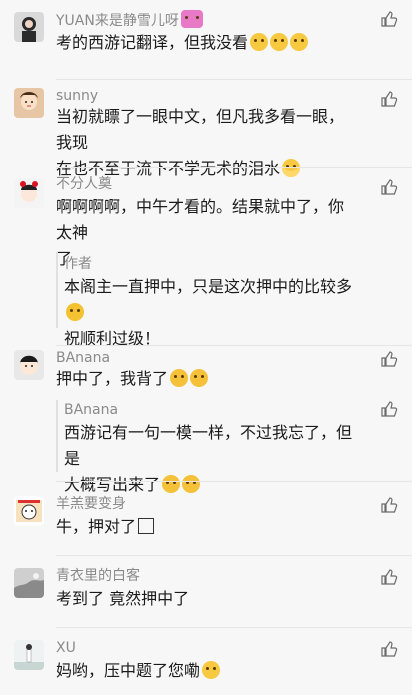  What do you see at coordinates (191, 19) in the screenshot?
I see `heart-icon` at bounding box center [191, 19].